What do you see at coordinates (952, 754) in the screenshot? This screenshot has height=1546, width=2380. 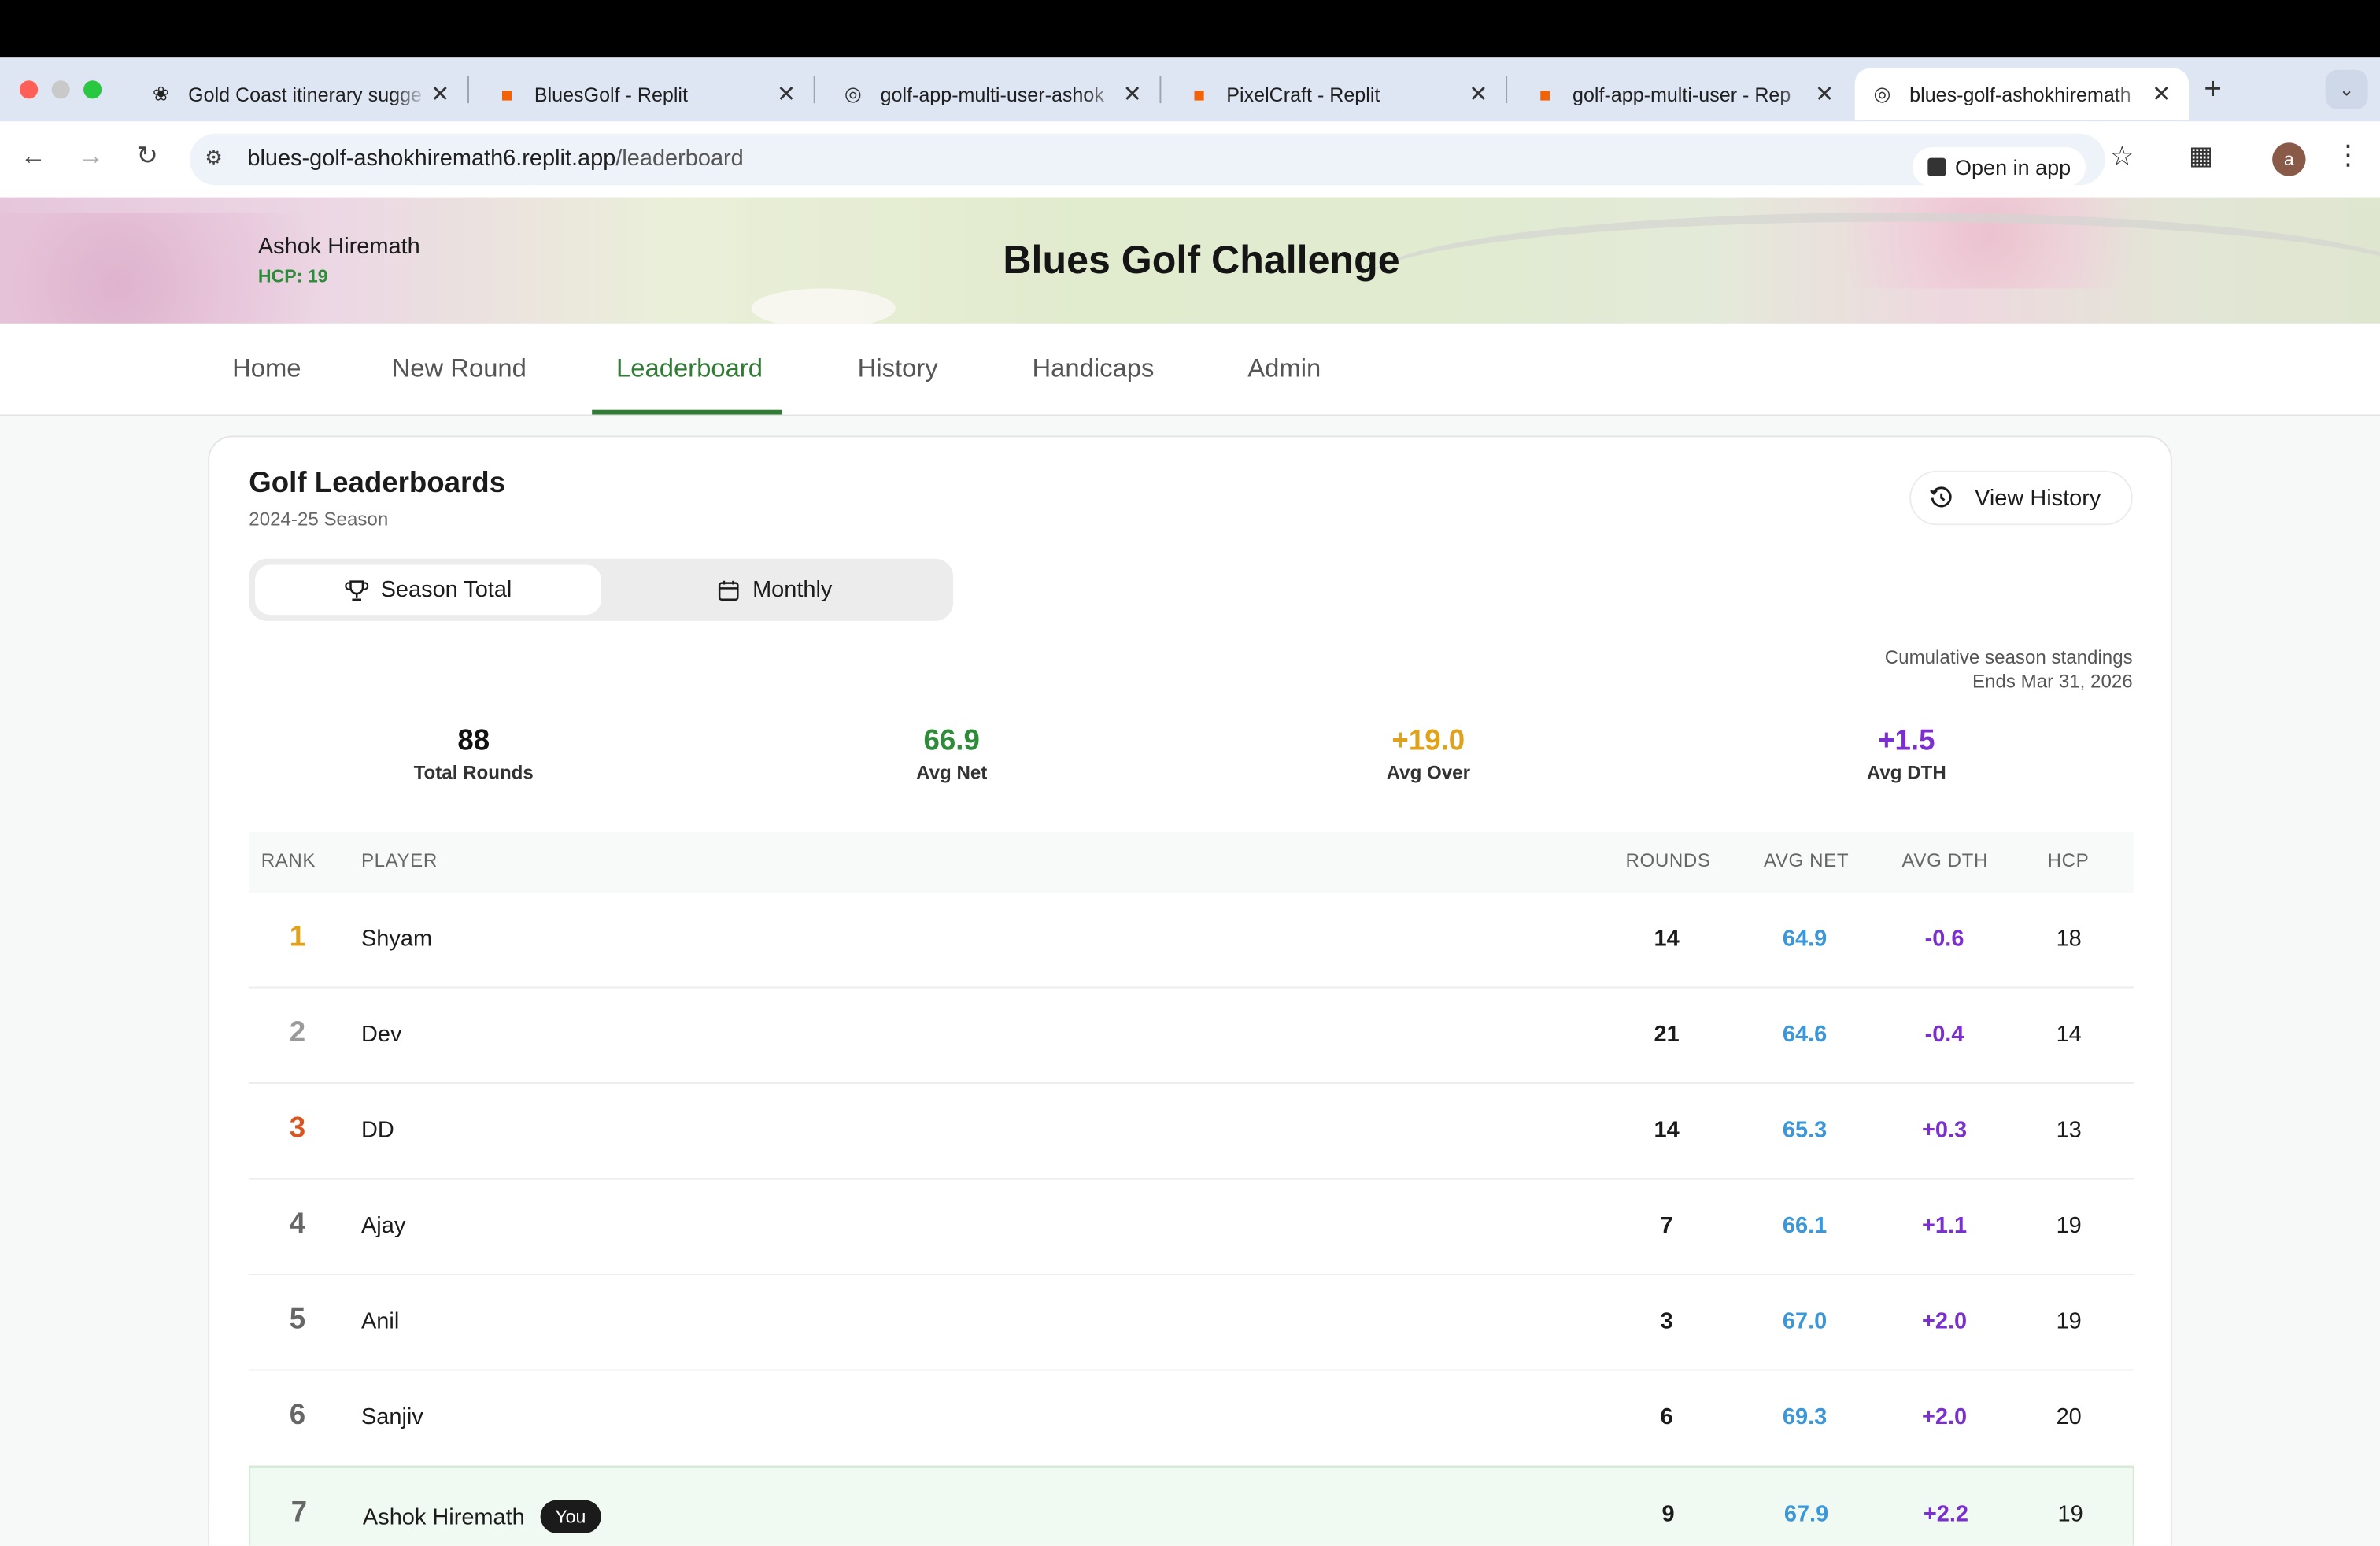 I see `stat-avg-net: 66.9 Avg Net` at bounding box center [952, 754].